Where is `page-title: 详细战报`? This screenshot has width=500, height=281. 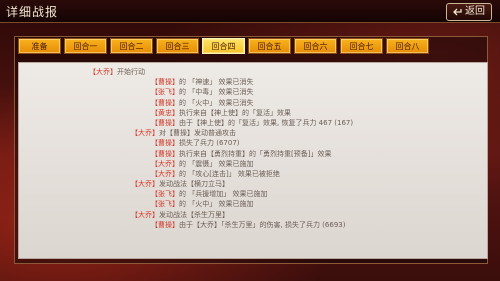 page-title: 详细战报 is located at coordinates (32, 12).